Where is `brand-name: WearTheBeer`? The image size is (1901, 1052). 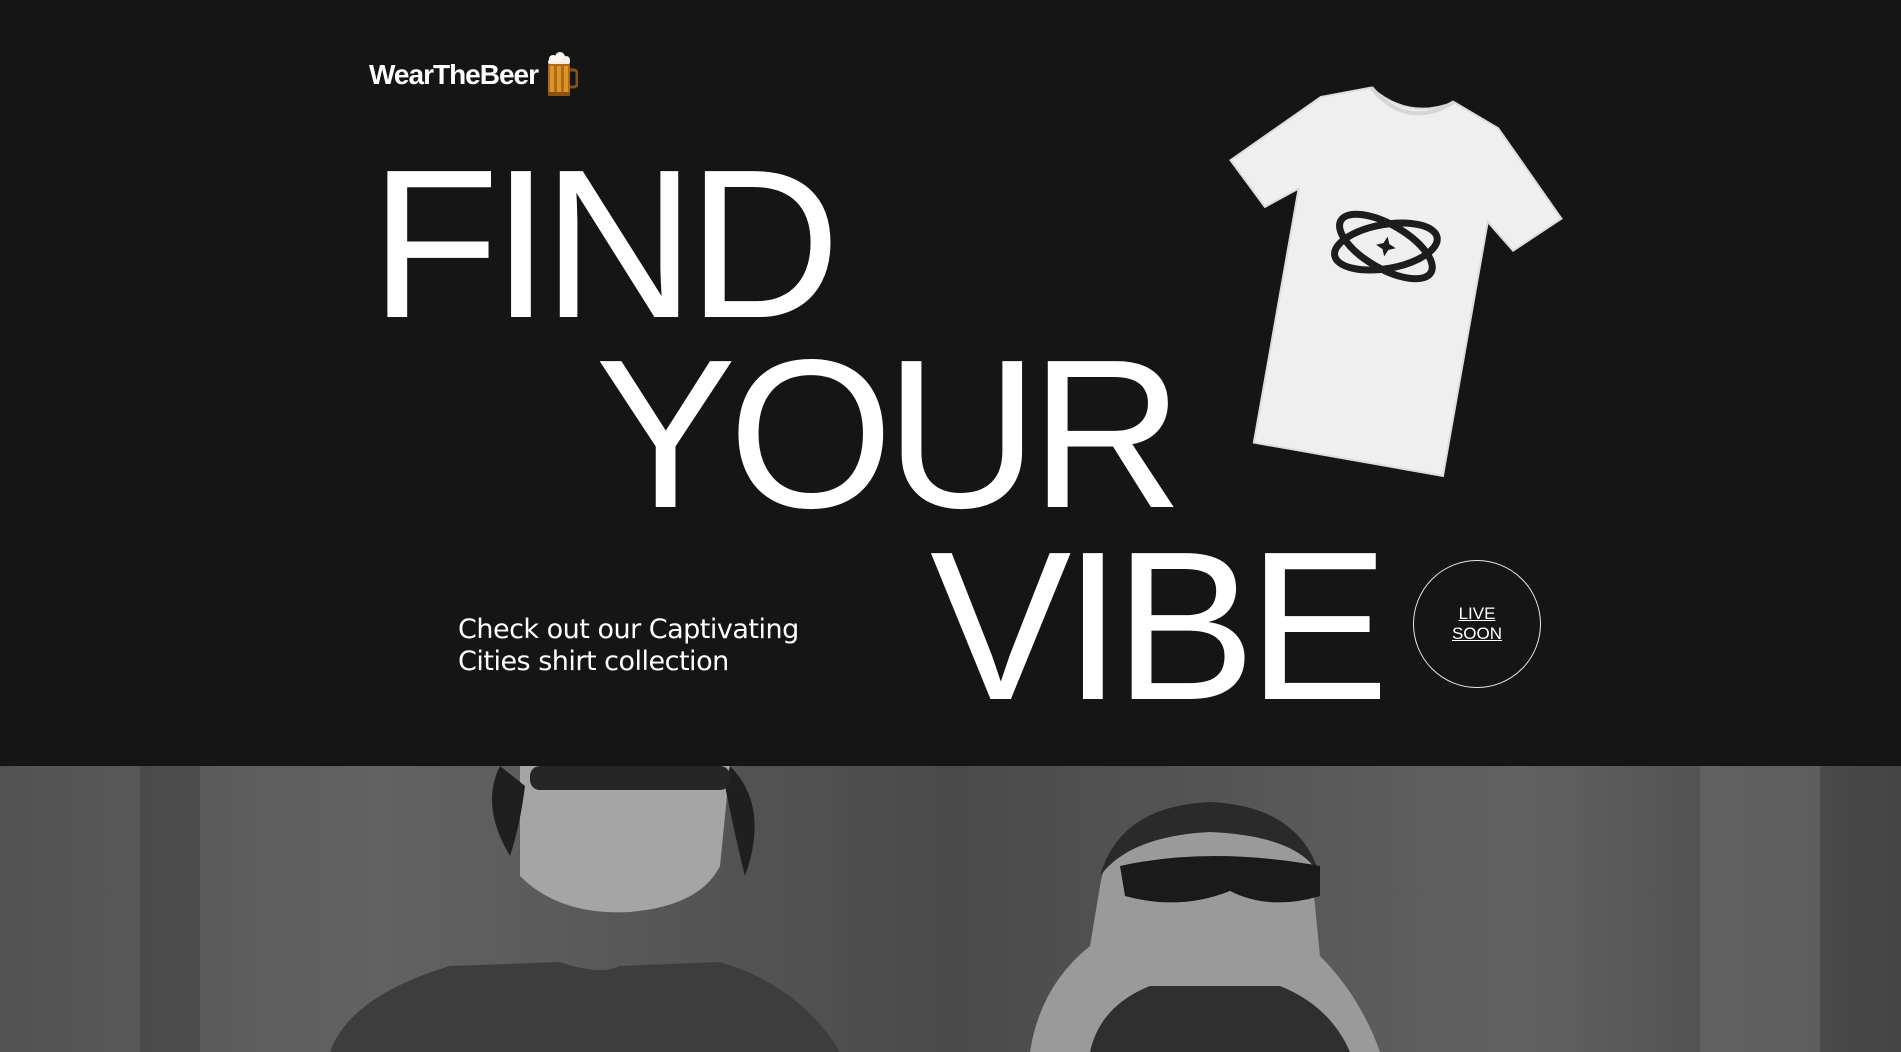 brand-name: WearTheBeer is located at coordinates (454, 74).